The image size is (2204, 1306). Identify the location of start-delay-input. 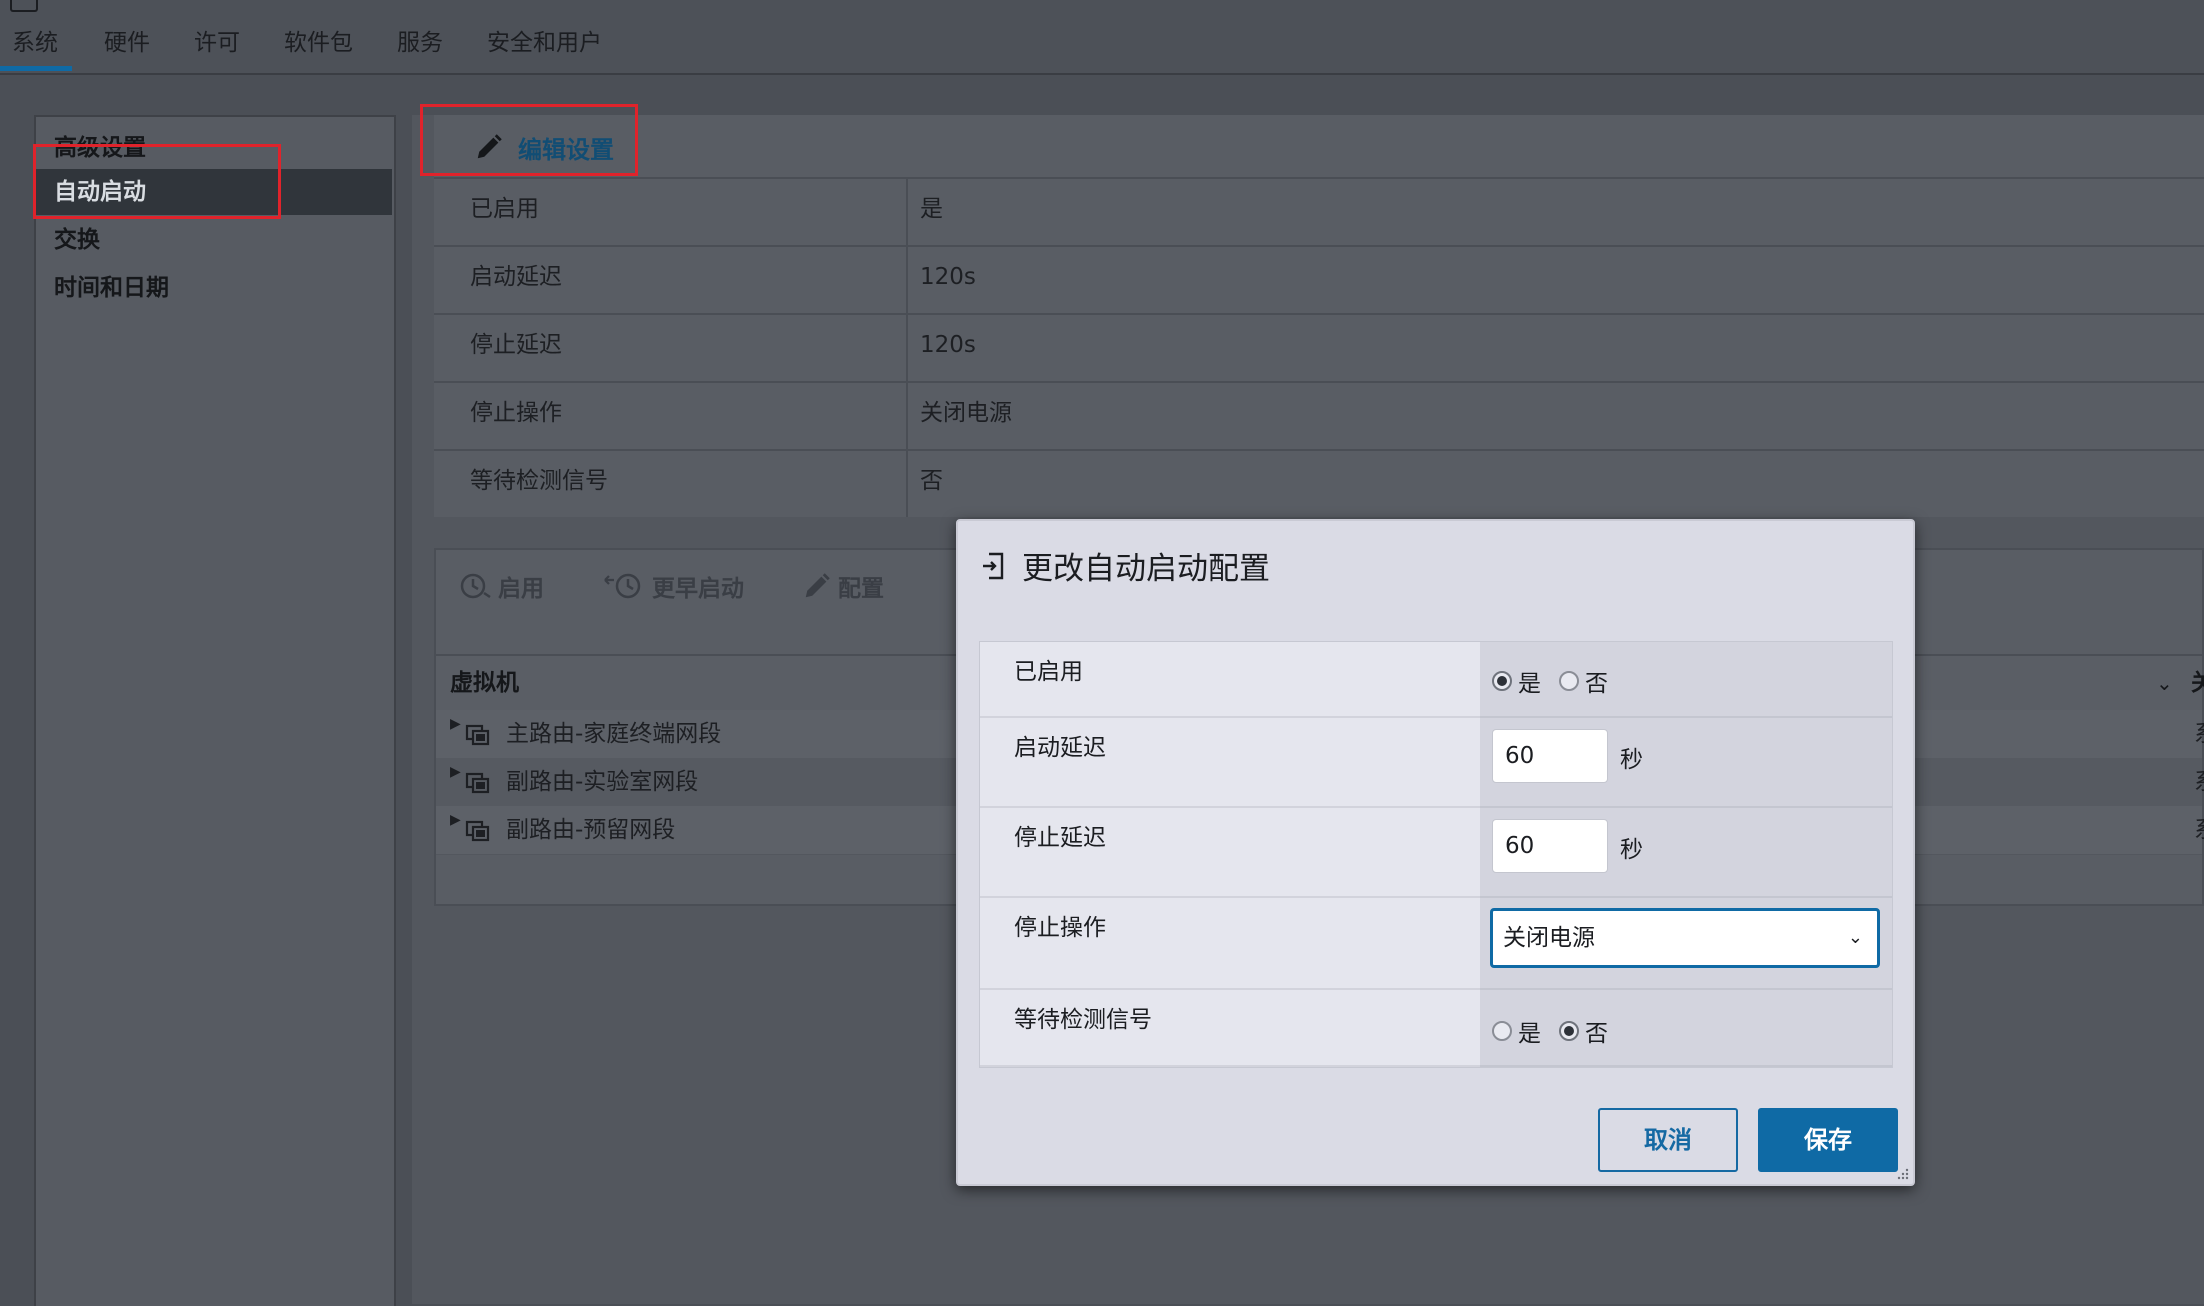
(1550, 756).